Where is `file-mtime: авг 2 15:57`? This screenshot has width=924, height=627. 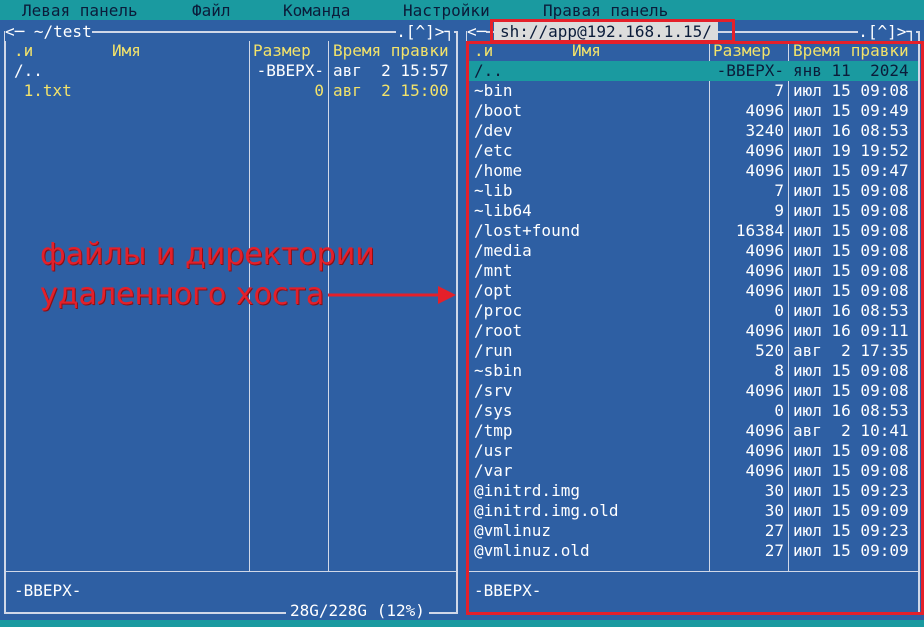 file-mtime: авг 2 15:57 is located at coordinates (391, 70).